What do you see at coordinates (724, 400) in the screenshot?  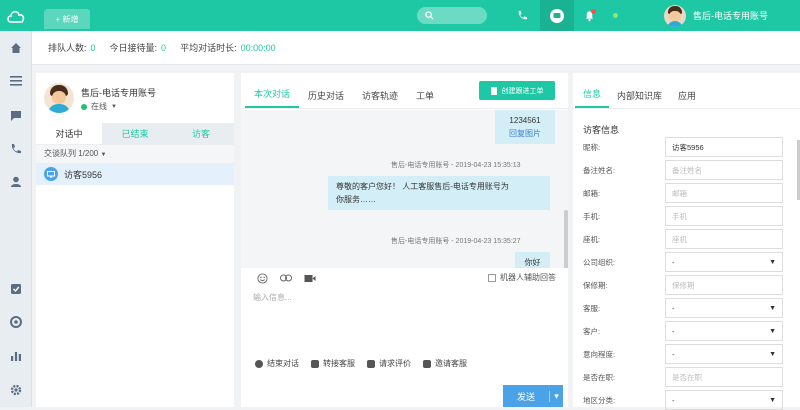 I see `region-select: - ▼` at bounding box center [724, 400].